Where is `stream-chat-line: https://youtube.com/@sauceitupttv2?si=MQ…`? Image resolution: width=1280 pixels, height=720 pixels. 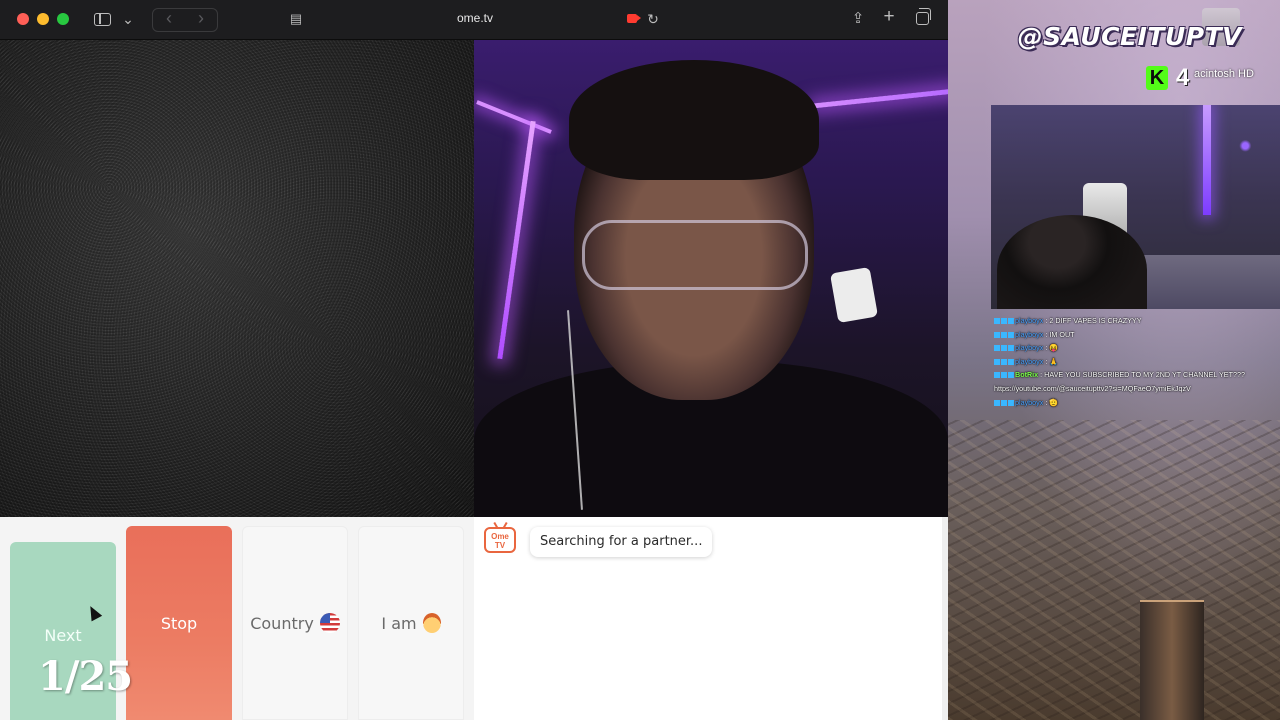 stream-chat-line: https://youtube.com/@sauceitupttv2?si=MQ… is located at coordinates (1134, 389).